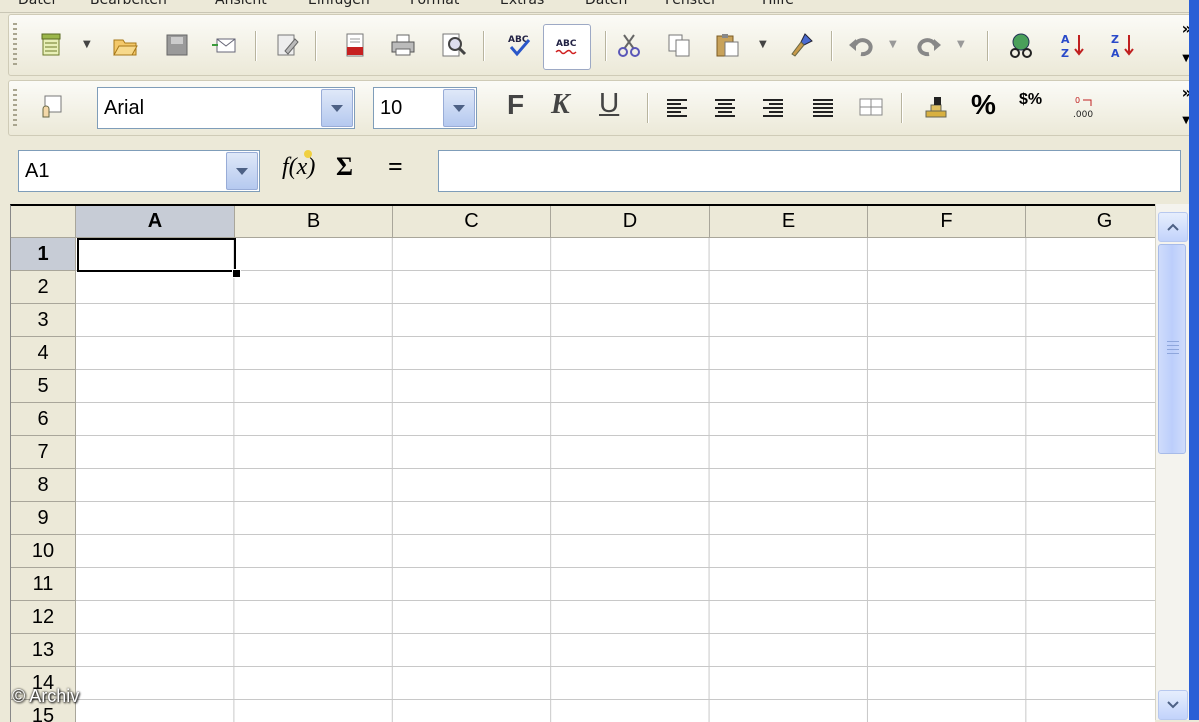 The image size is (1199, 722). I want to click on undo-icon, so click(861, 45).